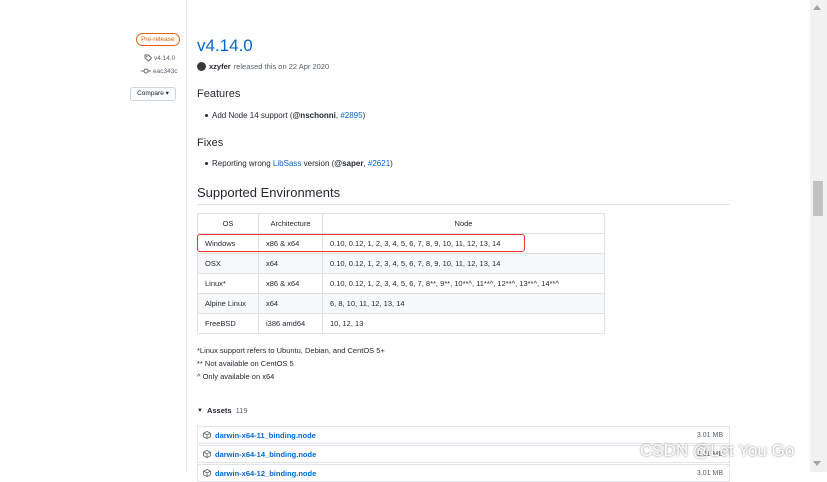  Describe the element at coordinates (269, 192) in the screenshot. I see `environments-heading: Supported Environments` at that location.